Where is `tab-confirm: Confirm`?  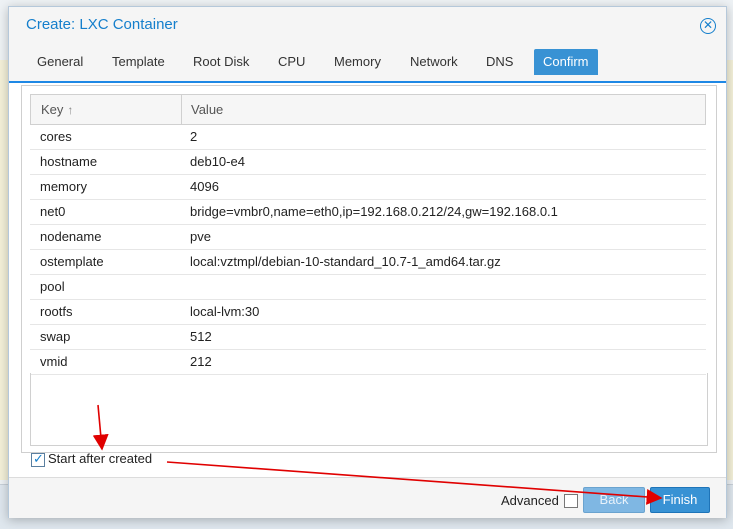
tab-confirm: Confirm is located at coordinates (566, 62).